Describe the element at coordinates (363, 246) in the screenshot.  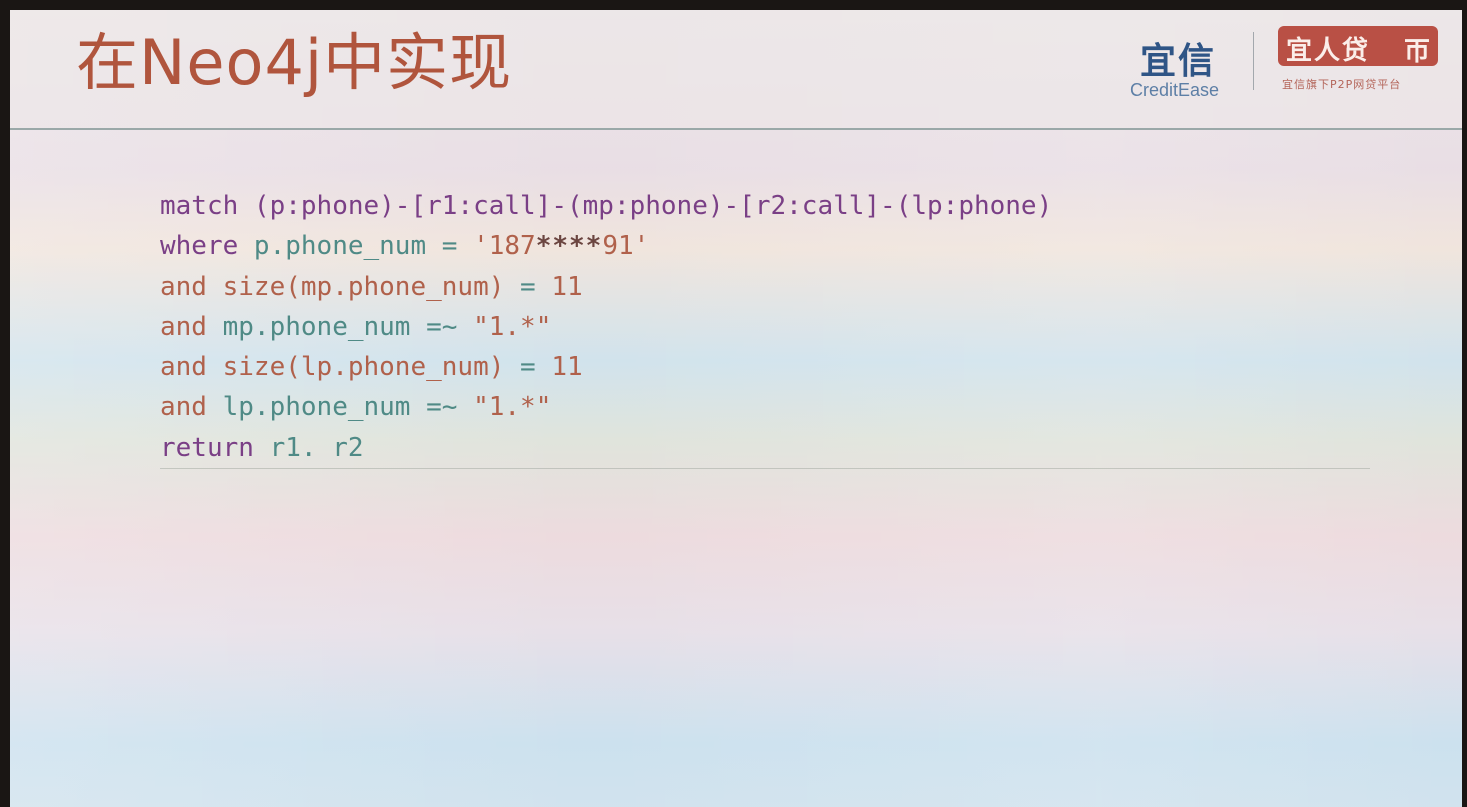
I see `code-token: p.phone_num =` at that location.